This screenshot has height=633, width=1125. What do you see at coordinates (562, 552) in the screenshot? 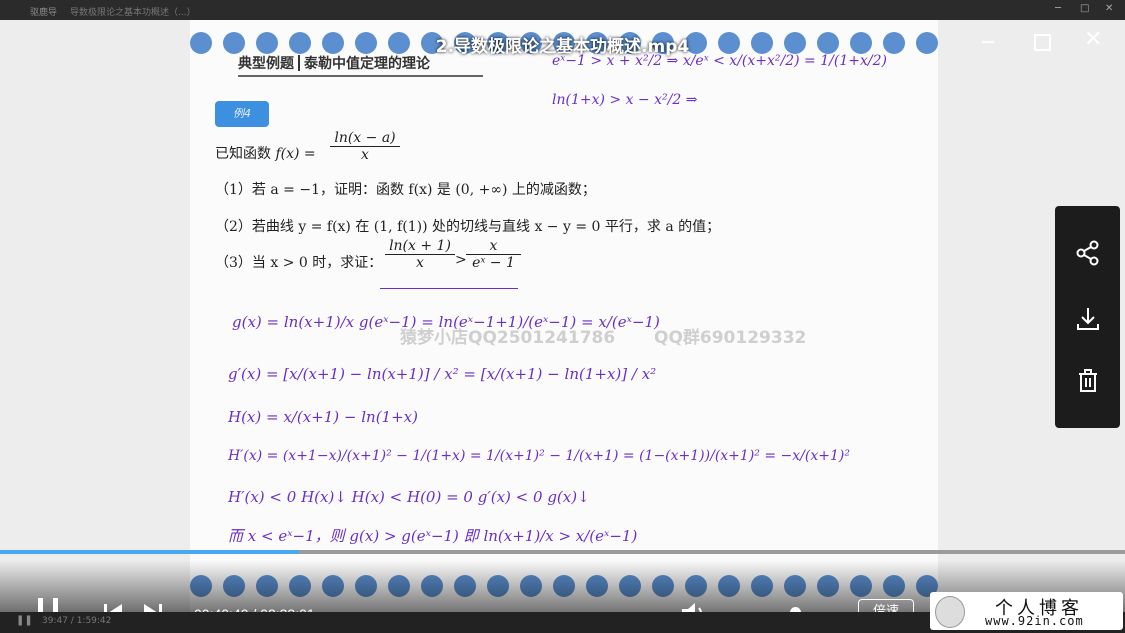
I see `progress-bar` at bounding box center [562, 552].